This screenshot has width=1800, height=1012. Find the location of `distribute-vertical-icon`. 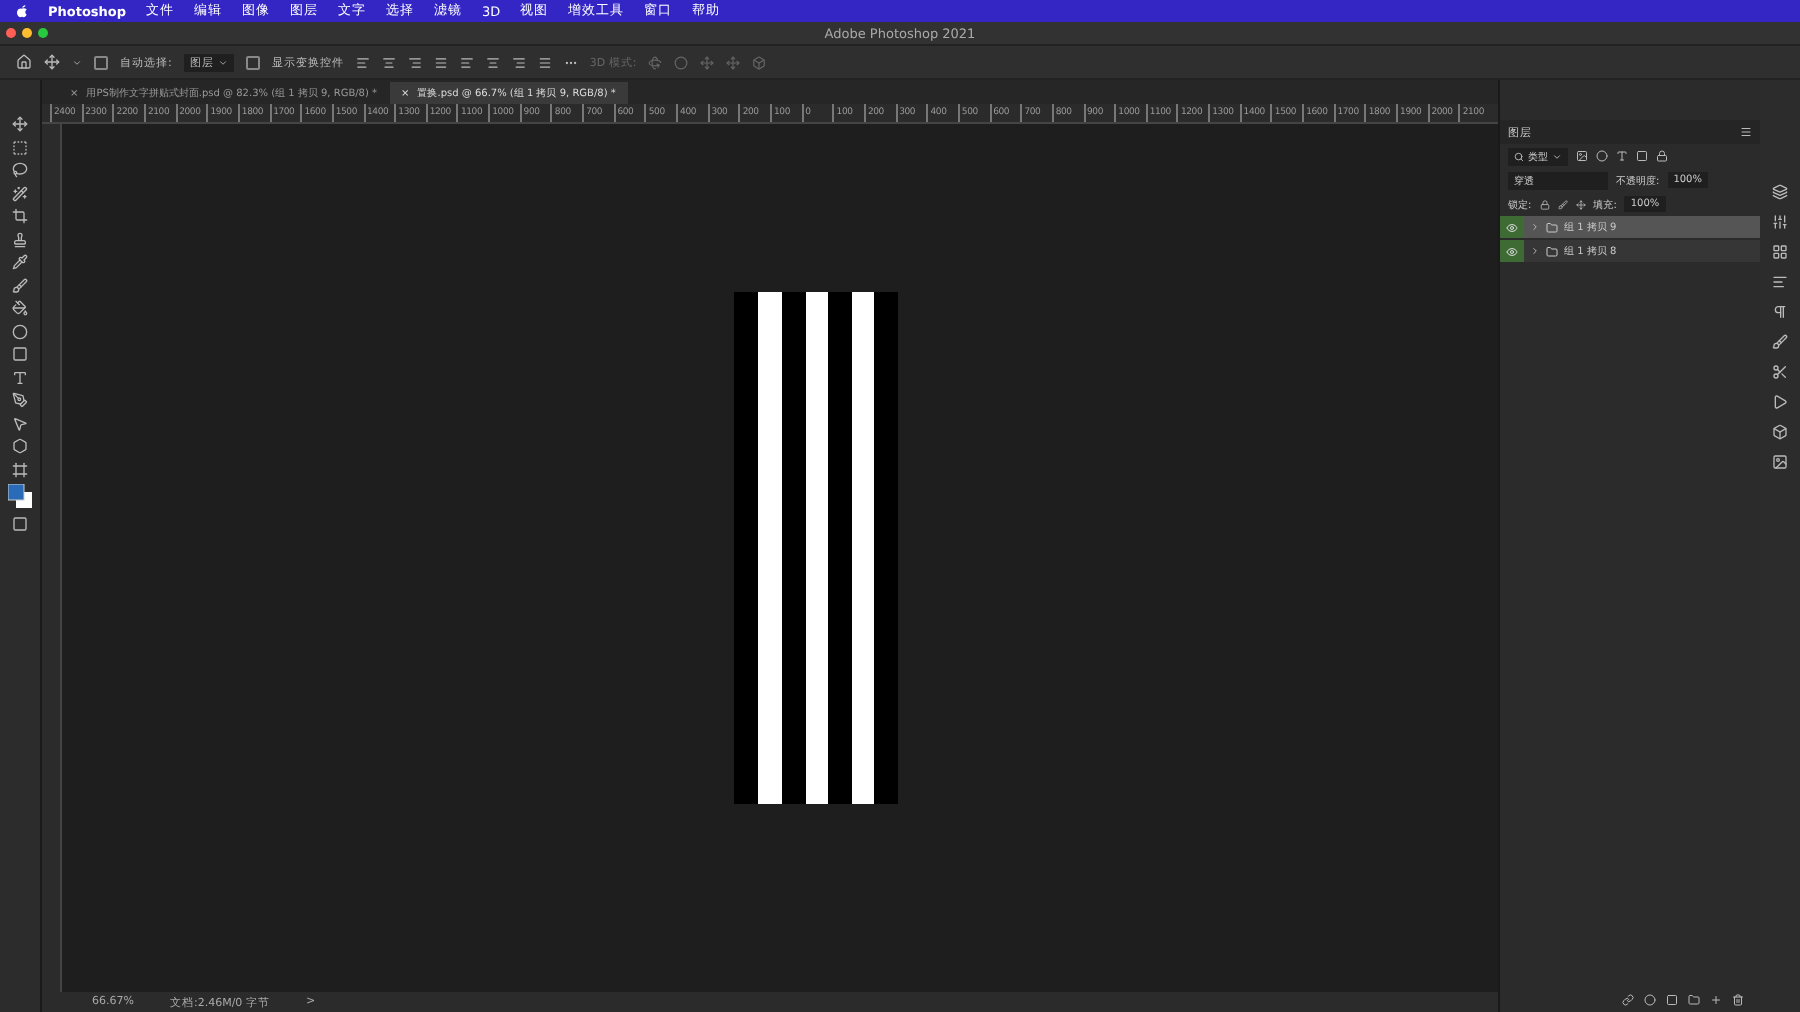

distribute-vertical-icon is located at coordinates (544, 62).